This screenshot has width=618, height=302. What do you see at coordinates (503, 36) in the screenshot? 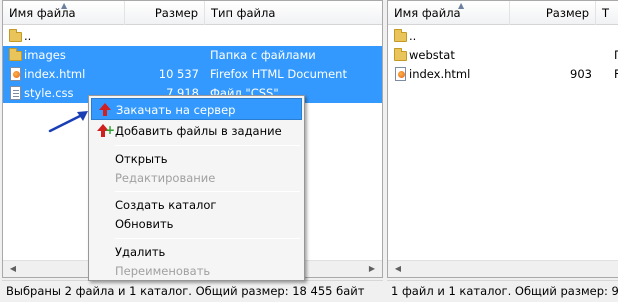
I see `remote-row-parent: ..` at bounding box center [503, 36].